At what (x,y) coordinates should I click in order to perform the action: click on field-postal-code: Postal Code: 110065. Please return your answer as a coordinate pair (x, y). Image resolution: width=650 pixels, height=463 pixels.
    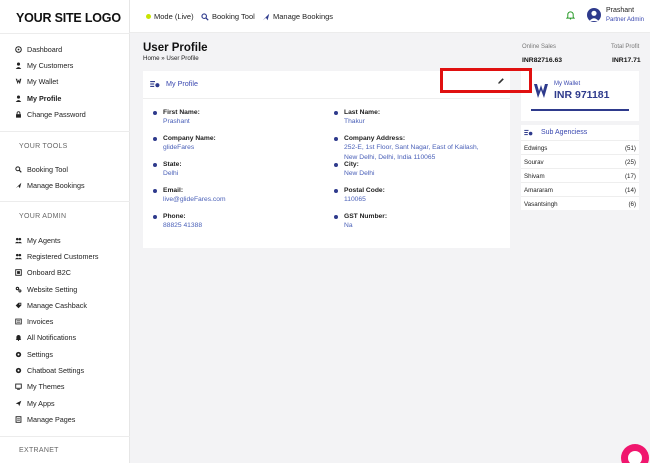
    Looking at the image, I should click on (359, 196).